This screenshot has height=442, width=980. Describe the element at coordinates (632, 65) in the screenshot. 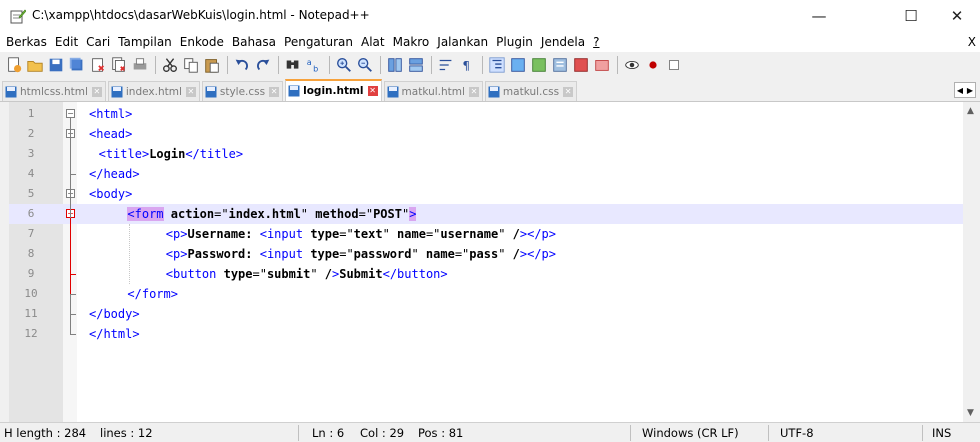

I see `record-macro-icon` at that location.